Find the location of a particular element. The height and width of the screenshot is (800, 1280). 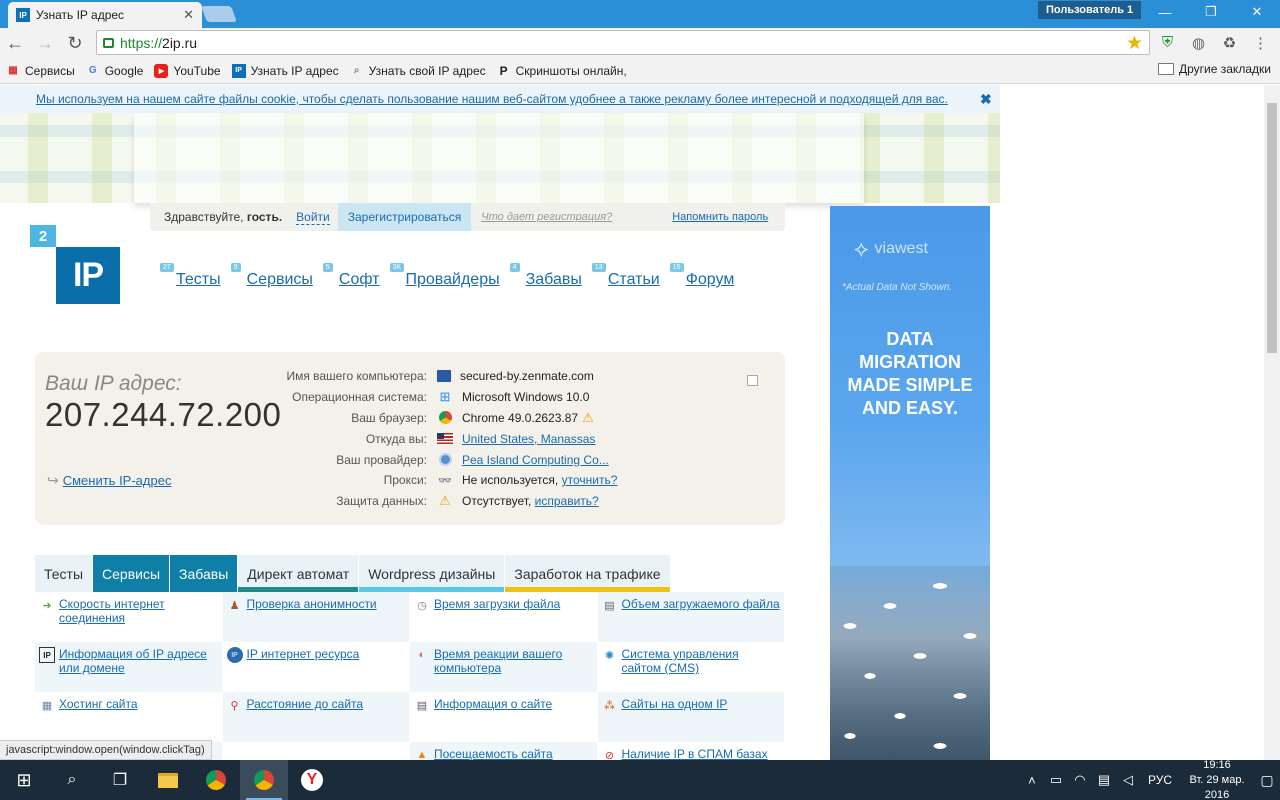

battery-icon: ▭ is located at coordinates (1056, 780).